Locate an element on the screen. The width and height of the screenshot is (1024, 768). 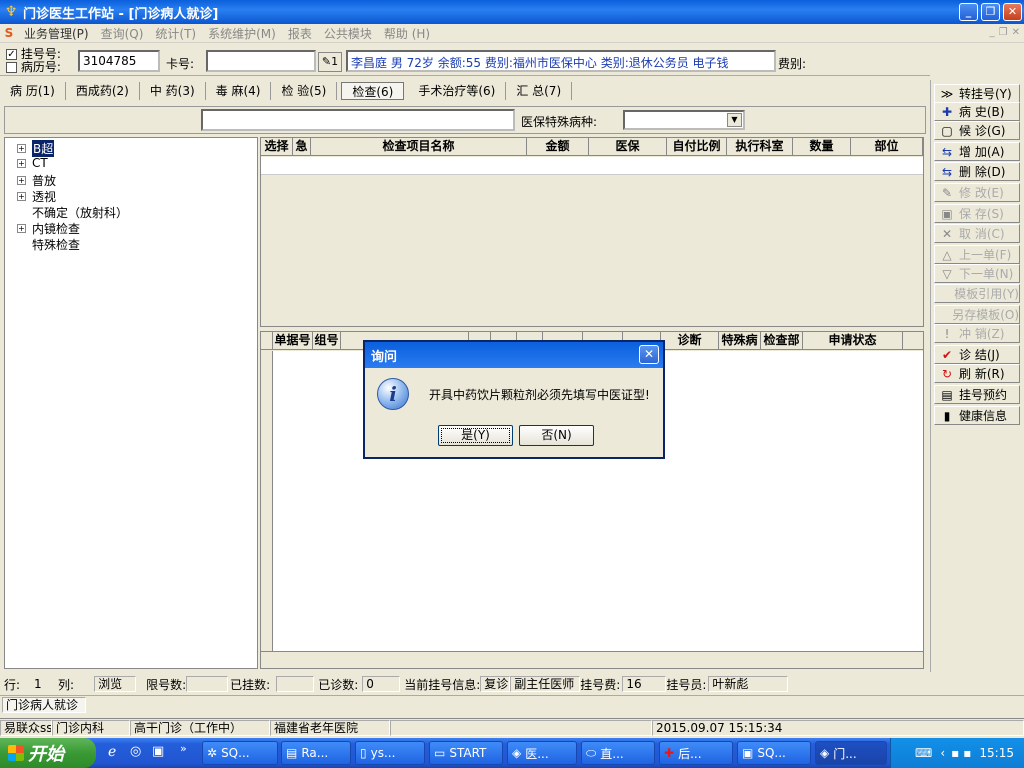
col-indicator is located at coordinates (267, 340).